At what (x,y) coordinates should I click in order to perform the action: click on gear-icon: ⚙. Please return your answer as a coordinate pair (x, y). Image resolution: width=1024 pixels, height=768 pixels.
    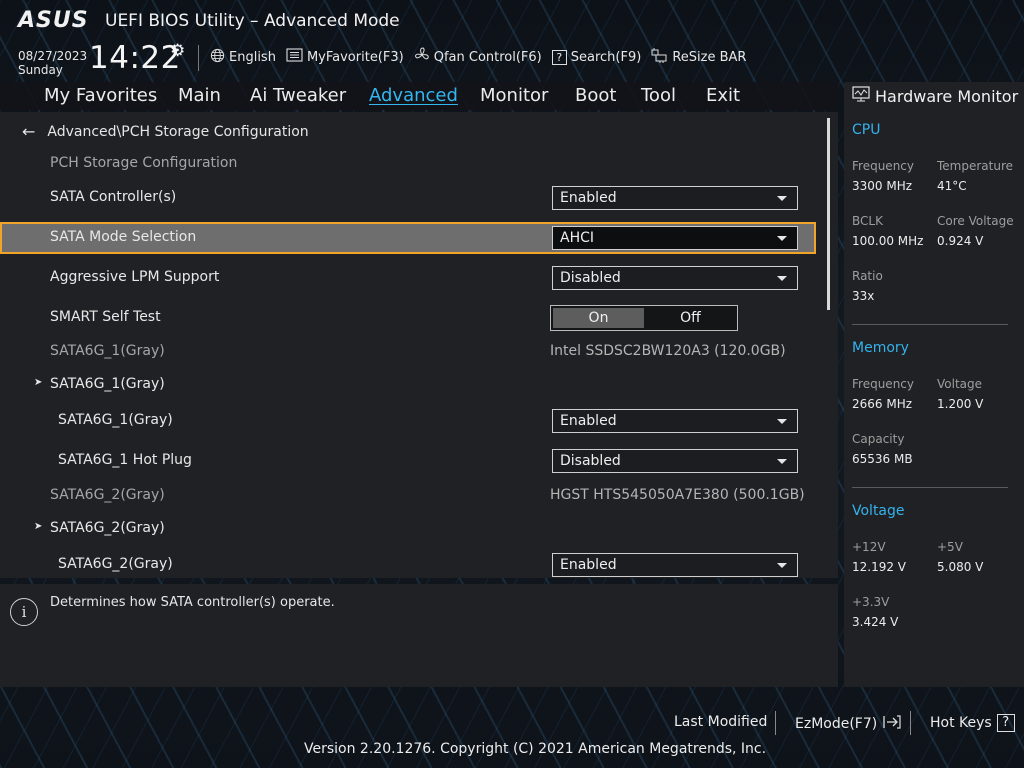
    Looking at the image, I should click on (177, 51).